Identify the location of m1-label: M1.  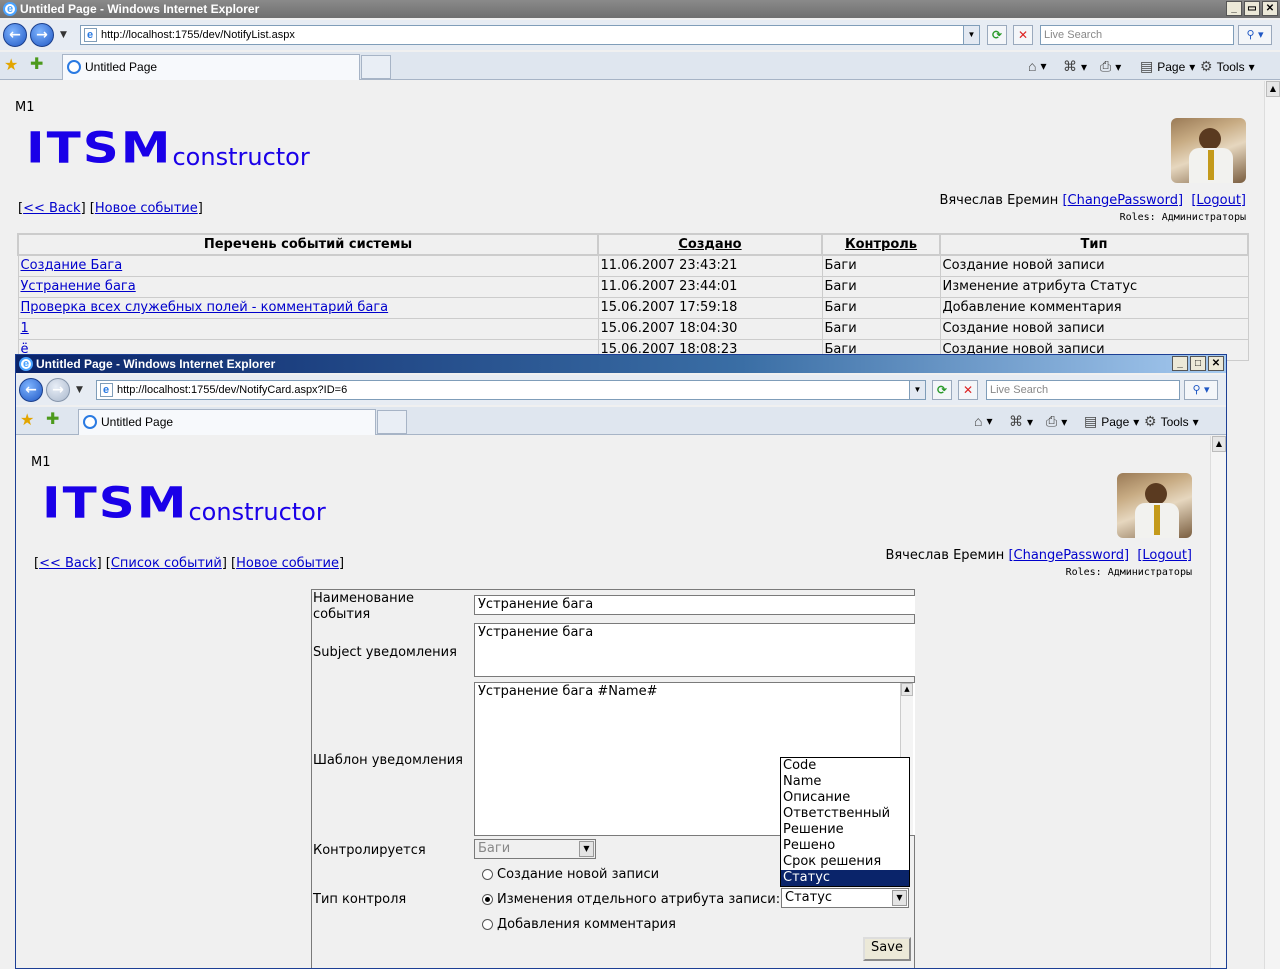
(41, 462).